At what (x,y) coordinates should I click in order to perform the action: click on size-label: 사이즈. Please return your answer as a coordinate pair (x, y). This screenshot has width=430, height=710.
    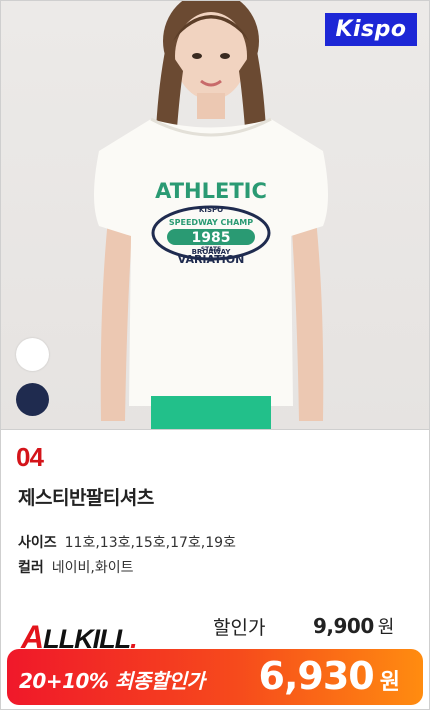
    Looking at the image, I should click on (37, 543).